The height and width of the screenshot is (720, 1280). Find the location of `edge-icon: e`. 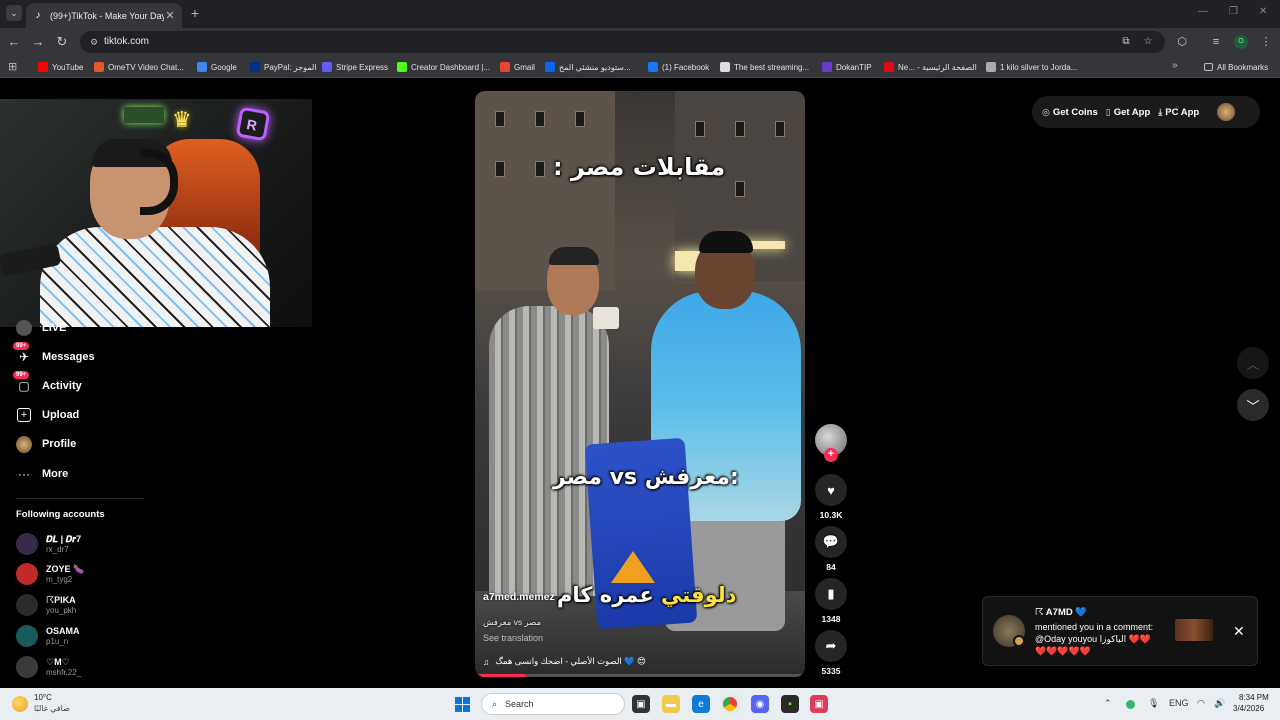

edge-icon: e is located at coordinates (701, 704).